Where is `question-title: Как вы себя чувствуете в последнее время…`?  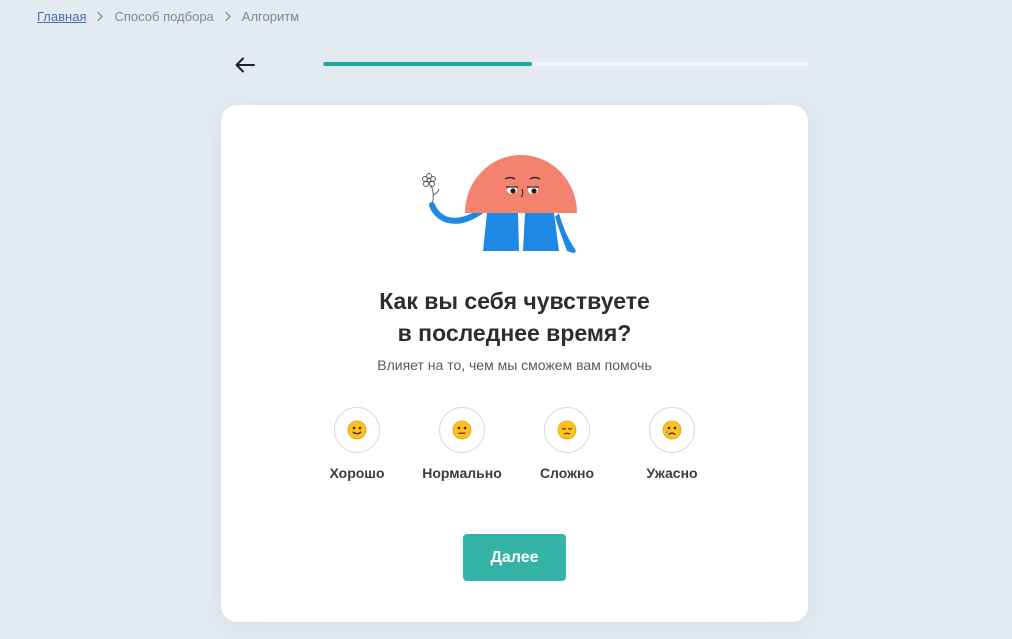
question-title: Как вы себя чувствуете в последнее время… is located at coordinates (514, 317).